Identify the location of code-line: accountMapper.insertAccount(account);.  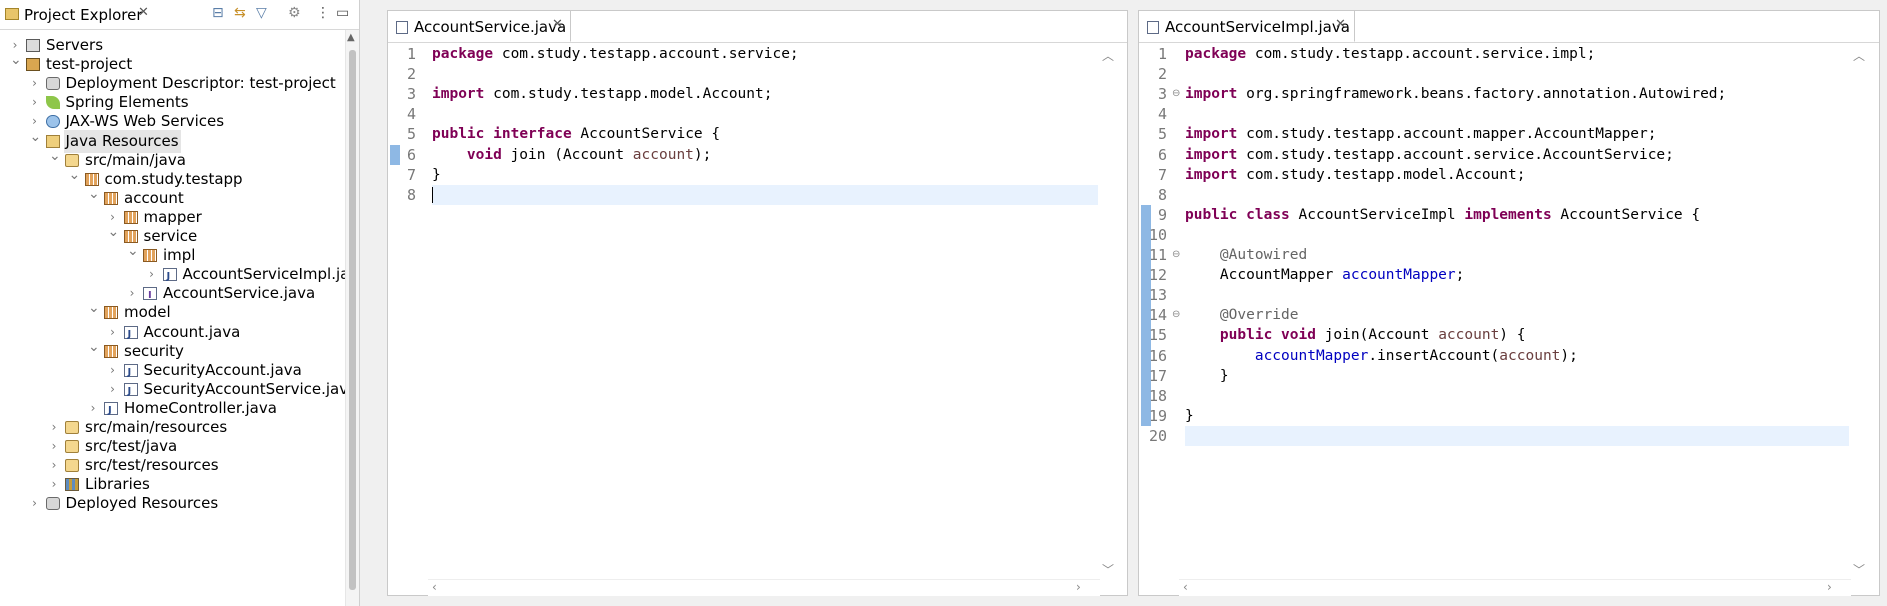
(1381, 356).